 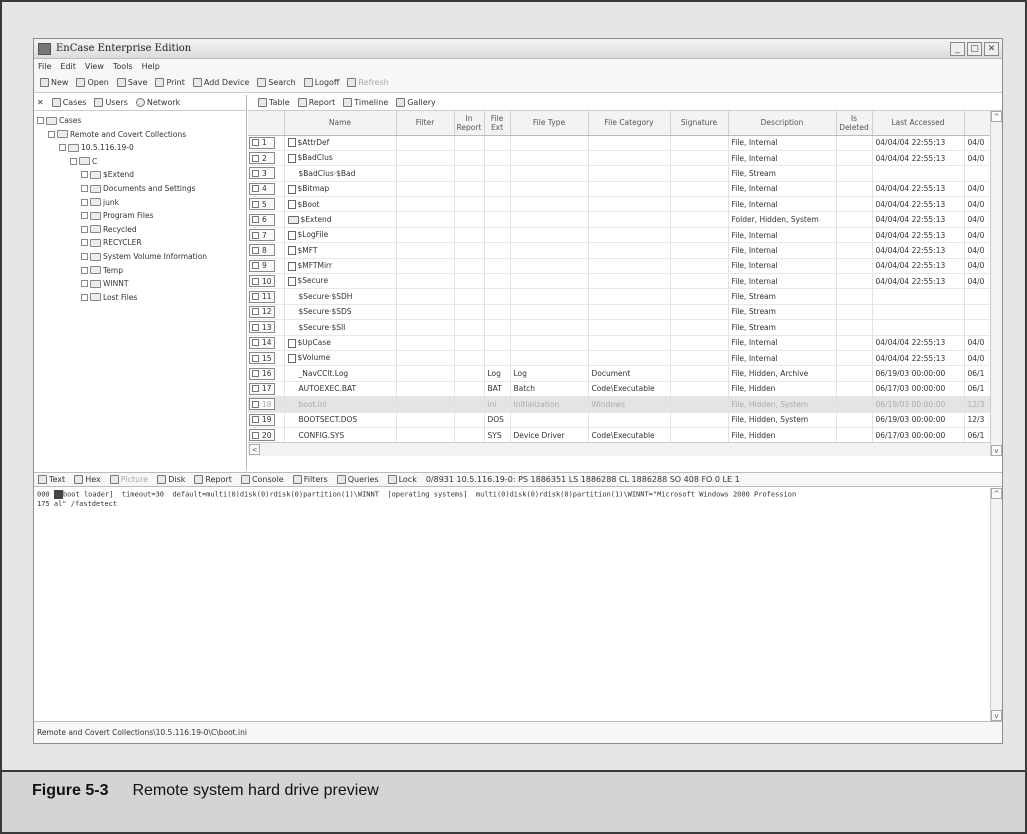 What do you see at coordinates (262, 358) in the screenshot?
I see `row-select: 15` at bounding box center [262, 358].